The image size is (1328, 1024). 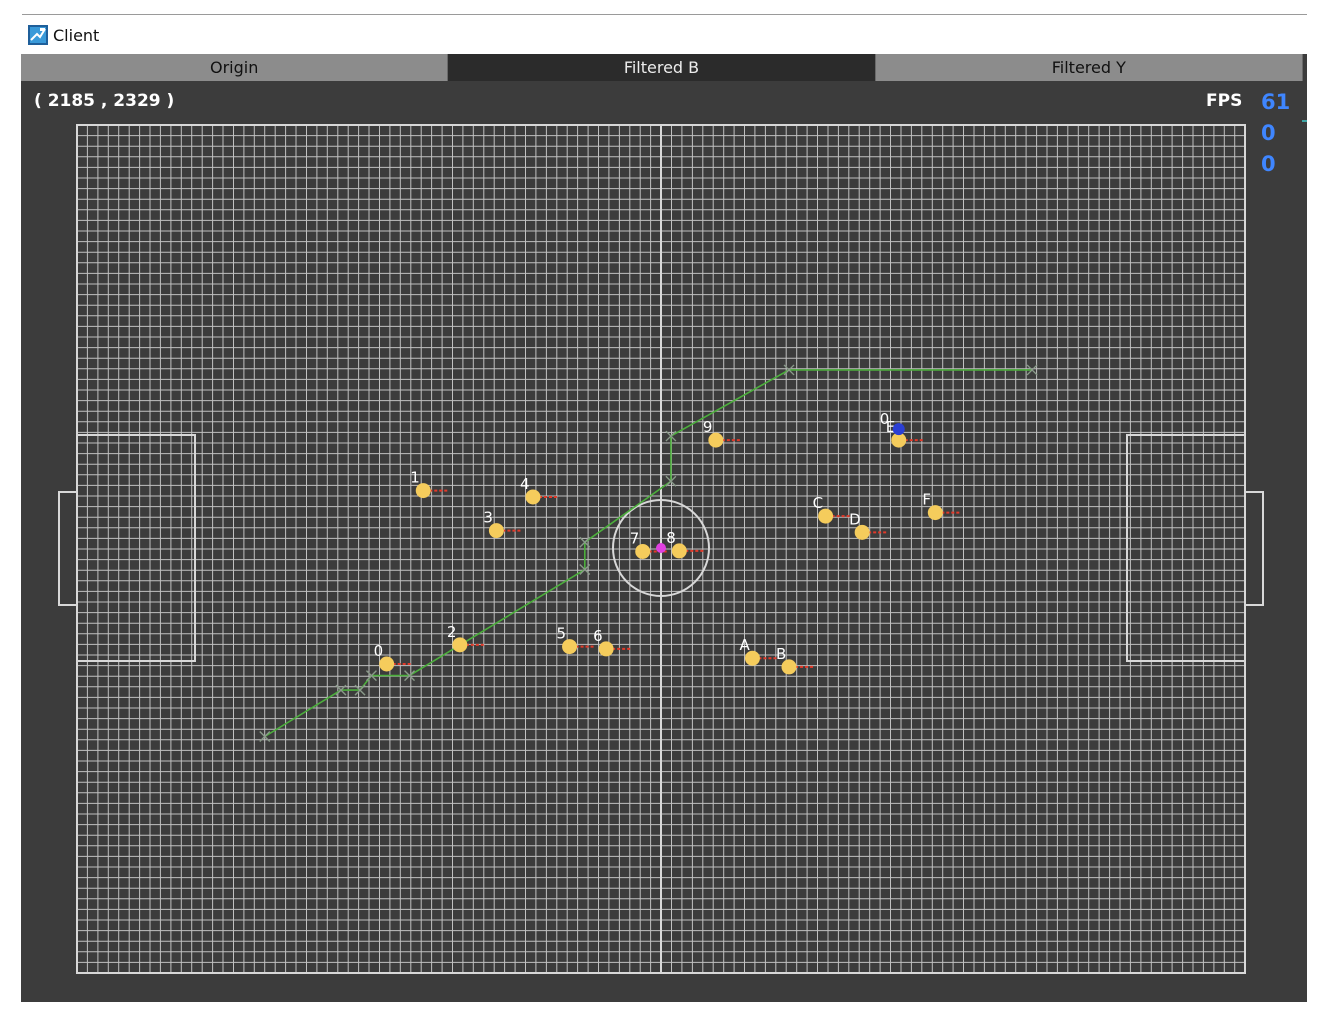 What do you see at coordinates (818, 503) in the screenshot?
I see `player-label: C` at bounding box center [818, 503].